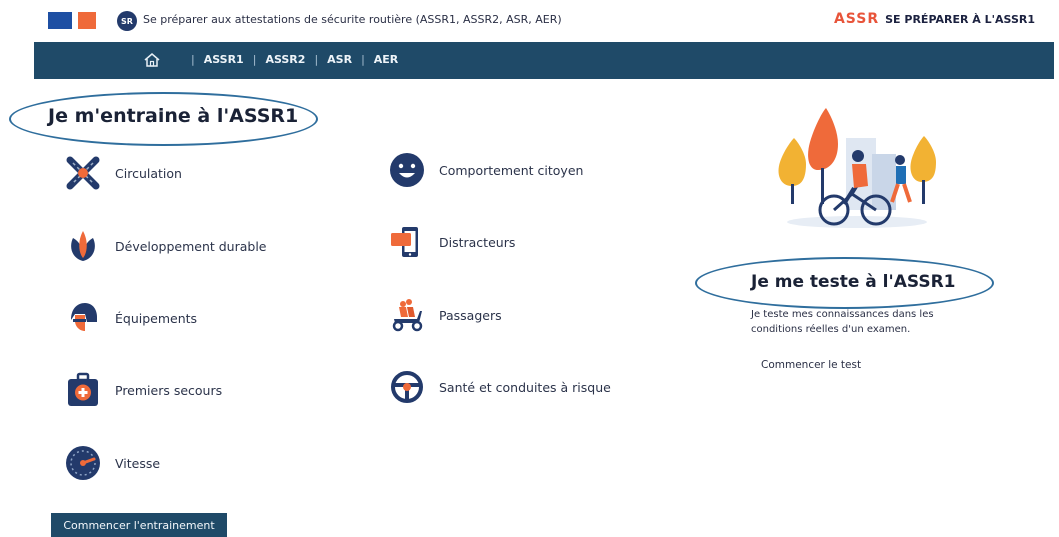 The height and width of the screenshot is (537, 1059). What do you see at coordinates (138, 463) in the screenshot?
I see `topic-label: Vitesse` at bounding box center [138, 463].